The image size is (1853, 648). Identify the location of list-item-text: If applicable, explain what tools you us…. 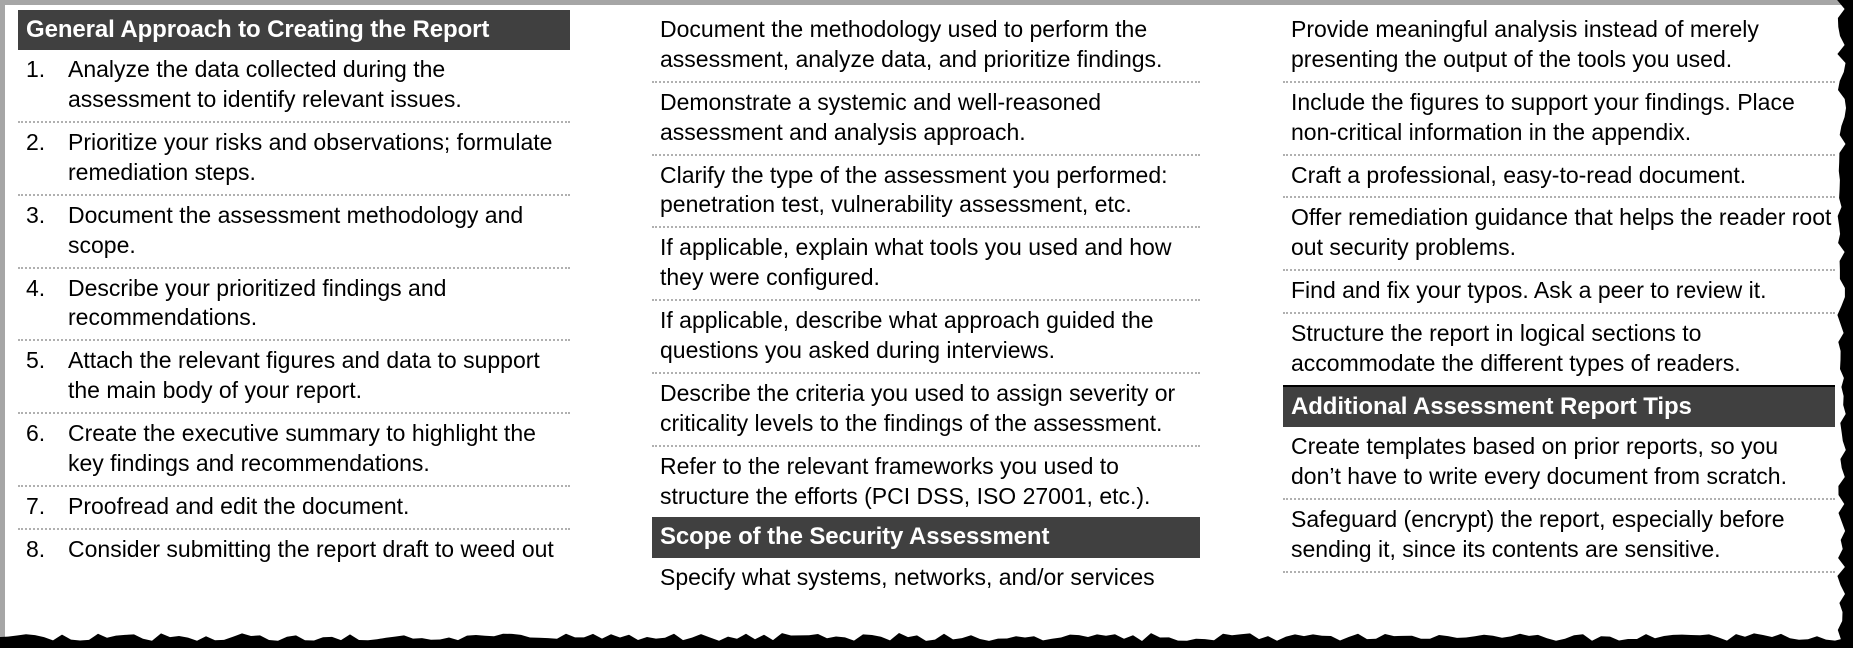
(916, 262).